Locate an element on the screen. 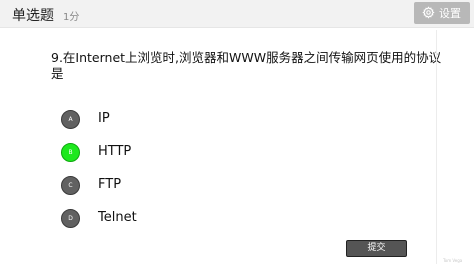 This screenshot has height=266, width=474. right-divider is located at coordinates (436, 147).